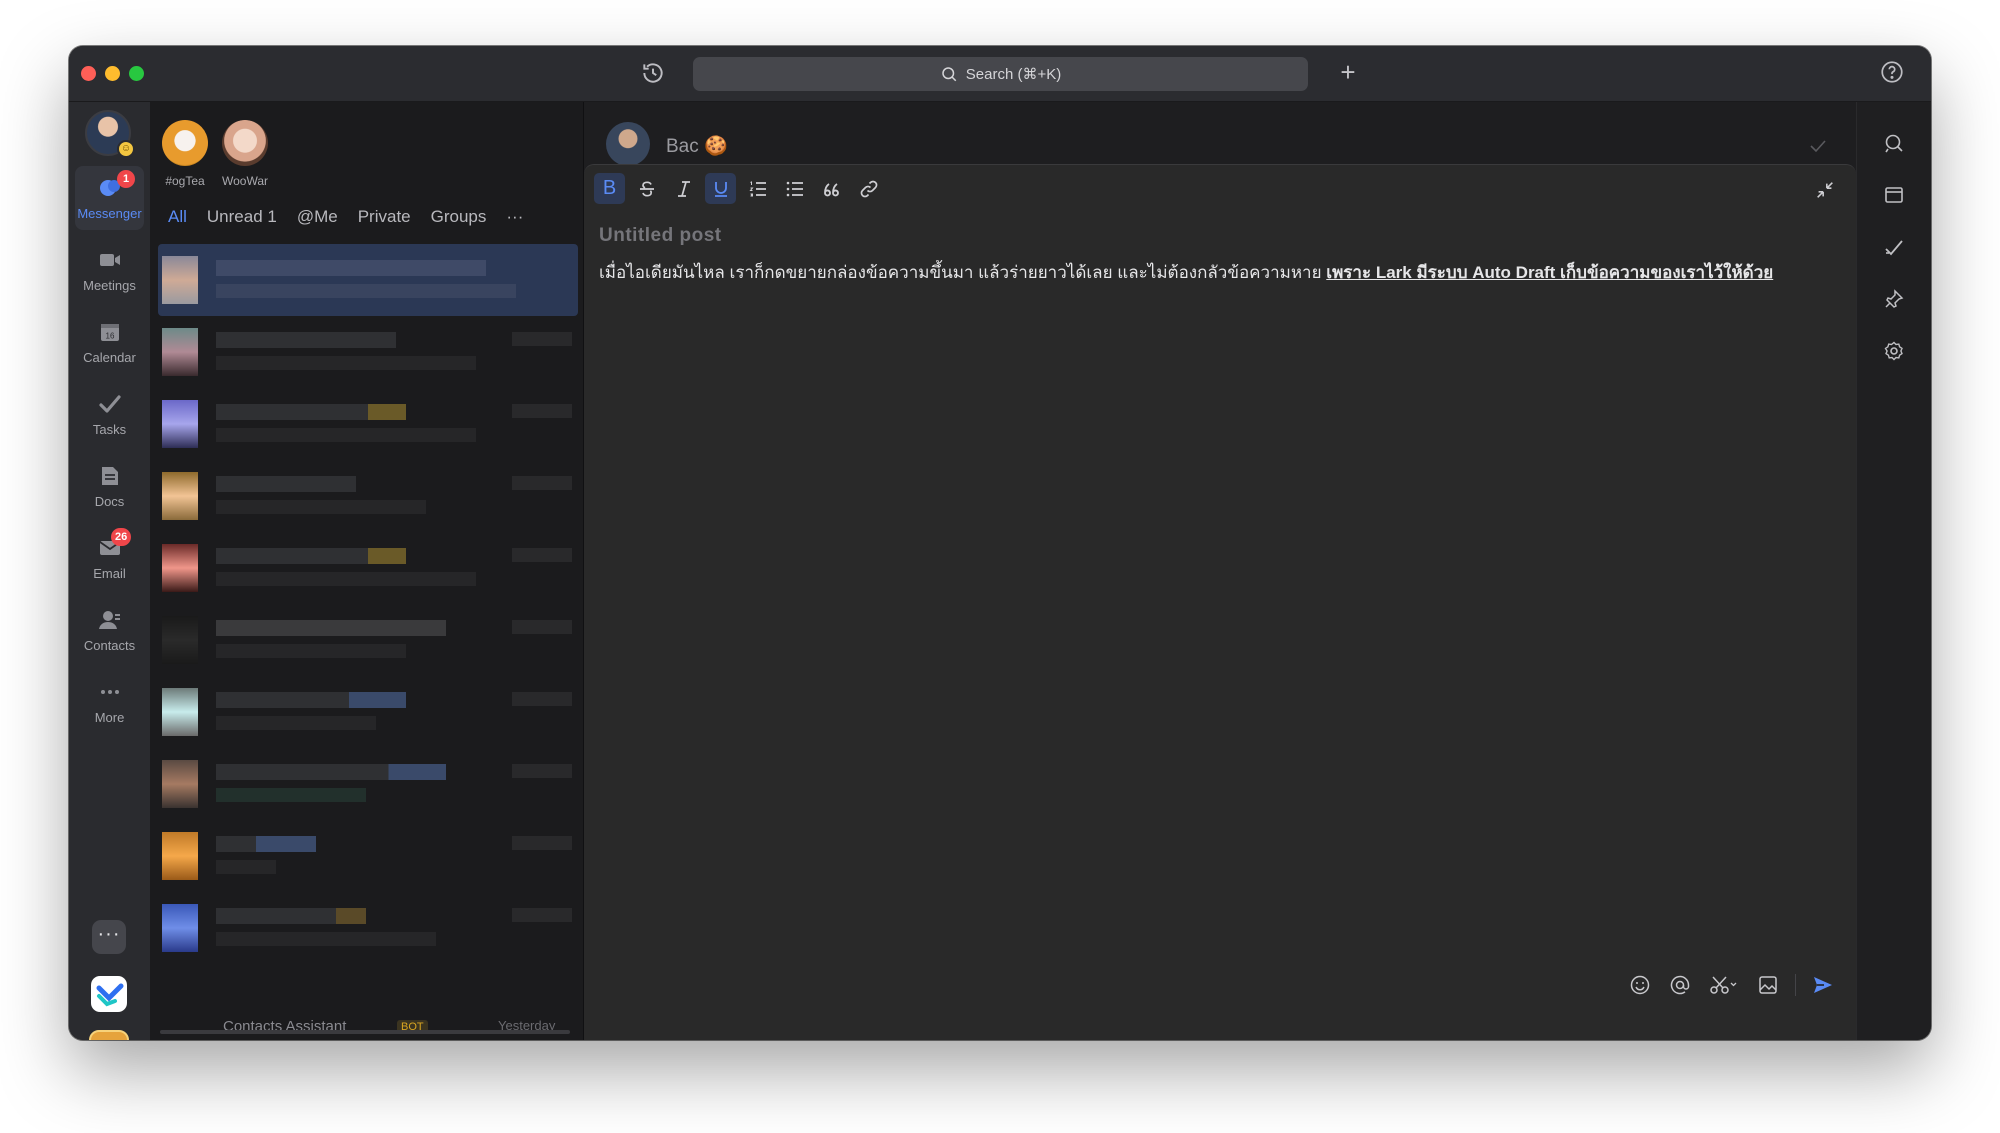 The width and height of the screenshot is (2000, 1133). I want to click on post-title-input: Untitled post, so click(660, 236).